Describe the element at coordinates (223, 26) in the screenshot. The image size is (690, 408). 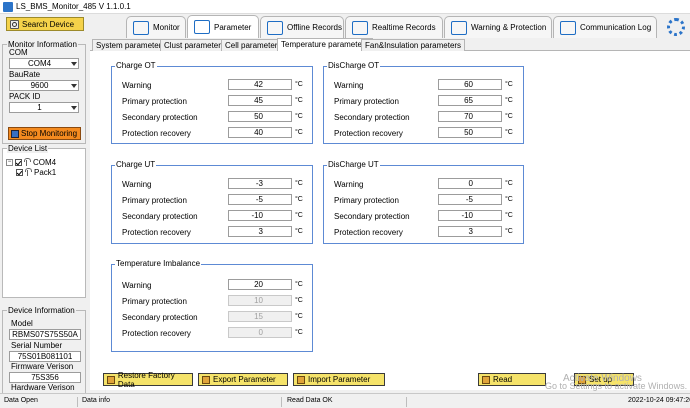
I see `tab-parameter: Parameter` at that location.